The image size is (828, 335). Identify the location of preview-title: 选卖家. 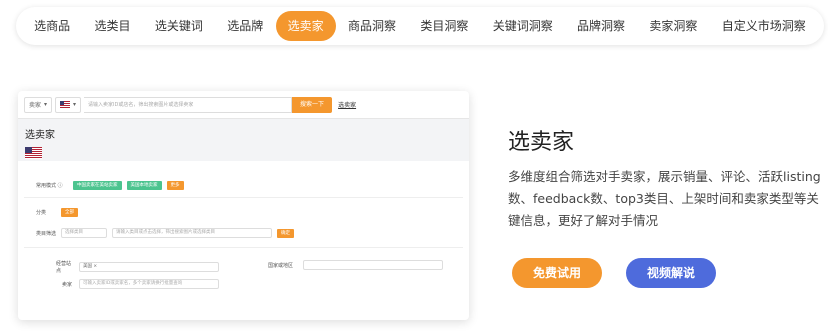
(40, 135).